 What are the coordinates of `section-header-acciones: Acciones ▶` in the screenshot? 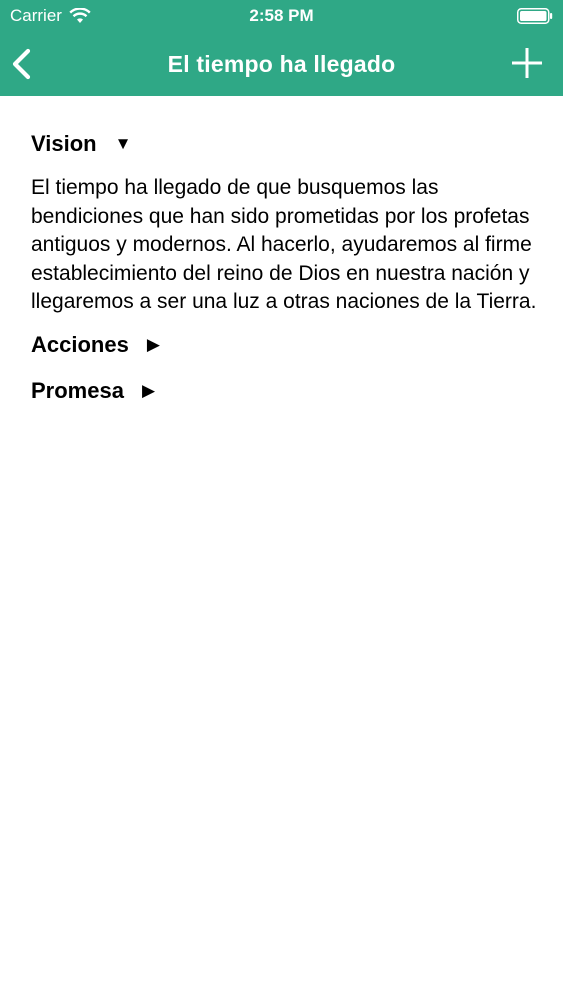 It's located at (286, 345).